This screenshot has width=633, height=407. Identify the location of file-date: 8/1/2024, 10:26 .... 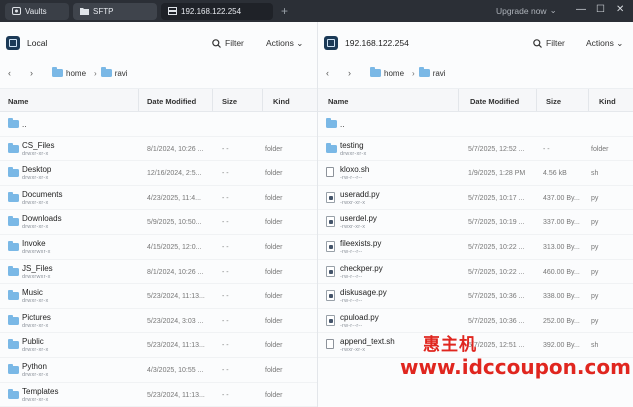
(175, 149).